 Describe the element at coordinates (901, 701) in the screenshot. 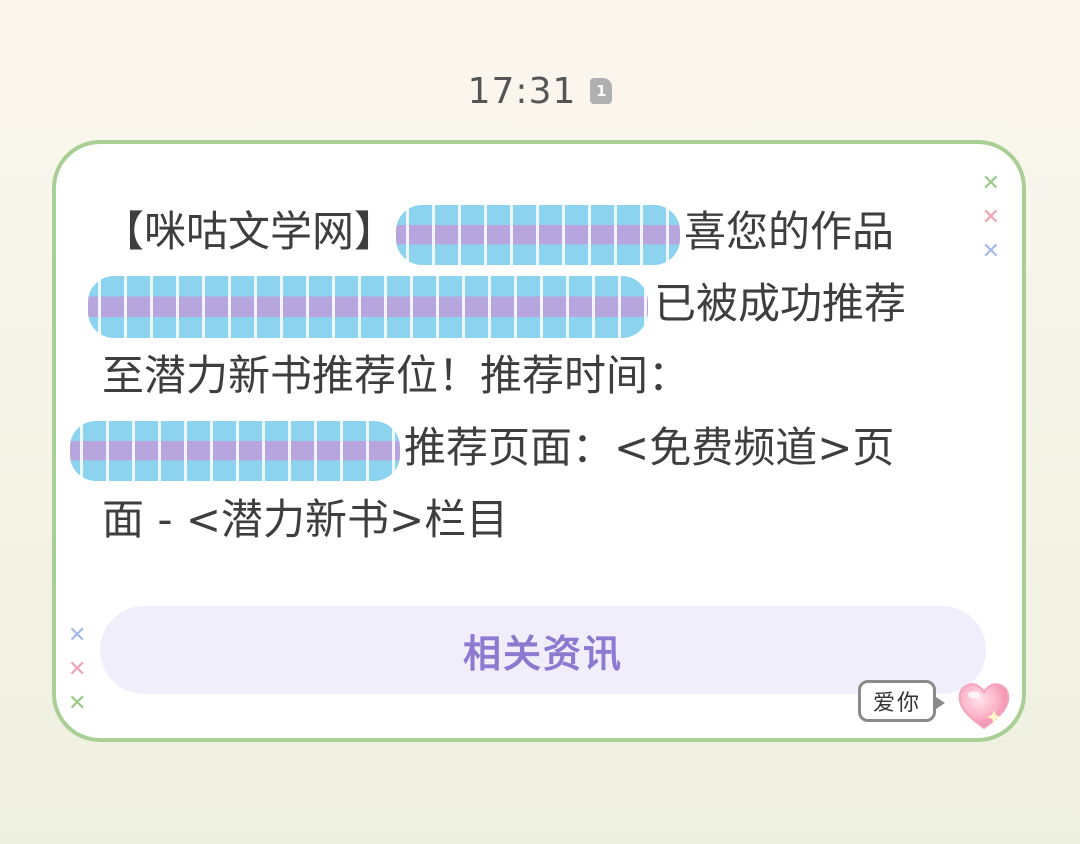

I see `love-reaction-label: 爱你` at that location.